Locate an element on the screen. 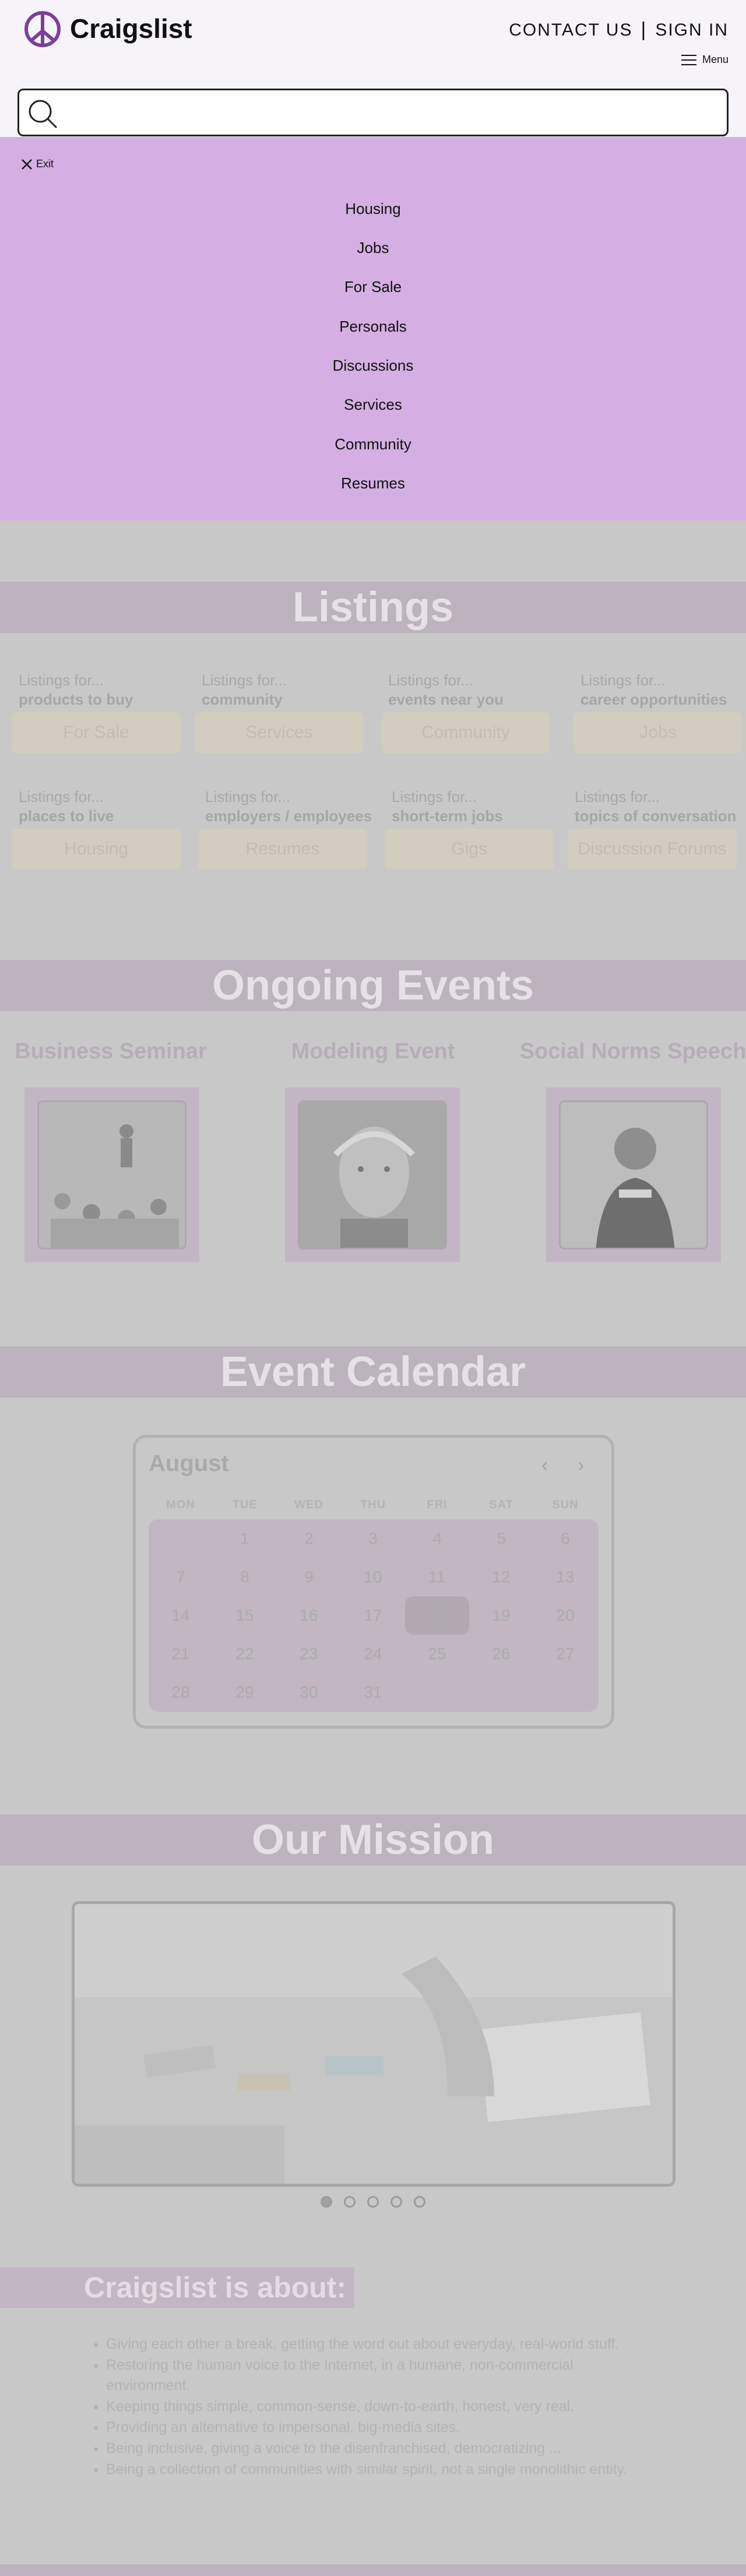 Image resolution: width=746 pixels, height=2576 pixels. seminar-photo-icon is located at coordinates (112, 1175).